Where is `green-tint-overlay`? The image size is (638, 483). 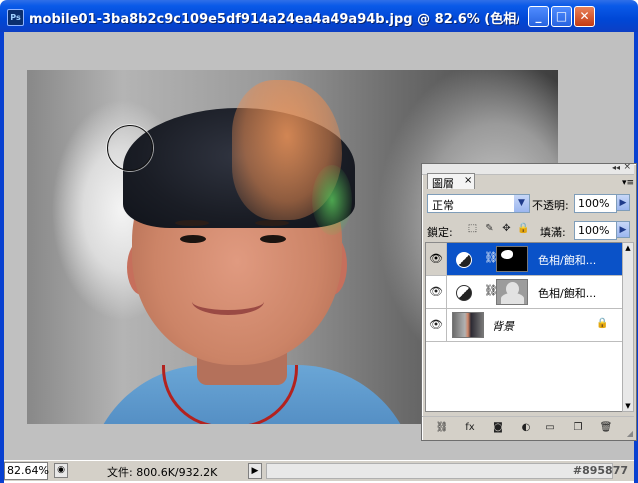
green-tint-overlay is located at coordinates (332, 200).